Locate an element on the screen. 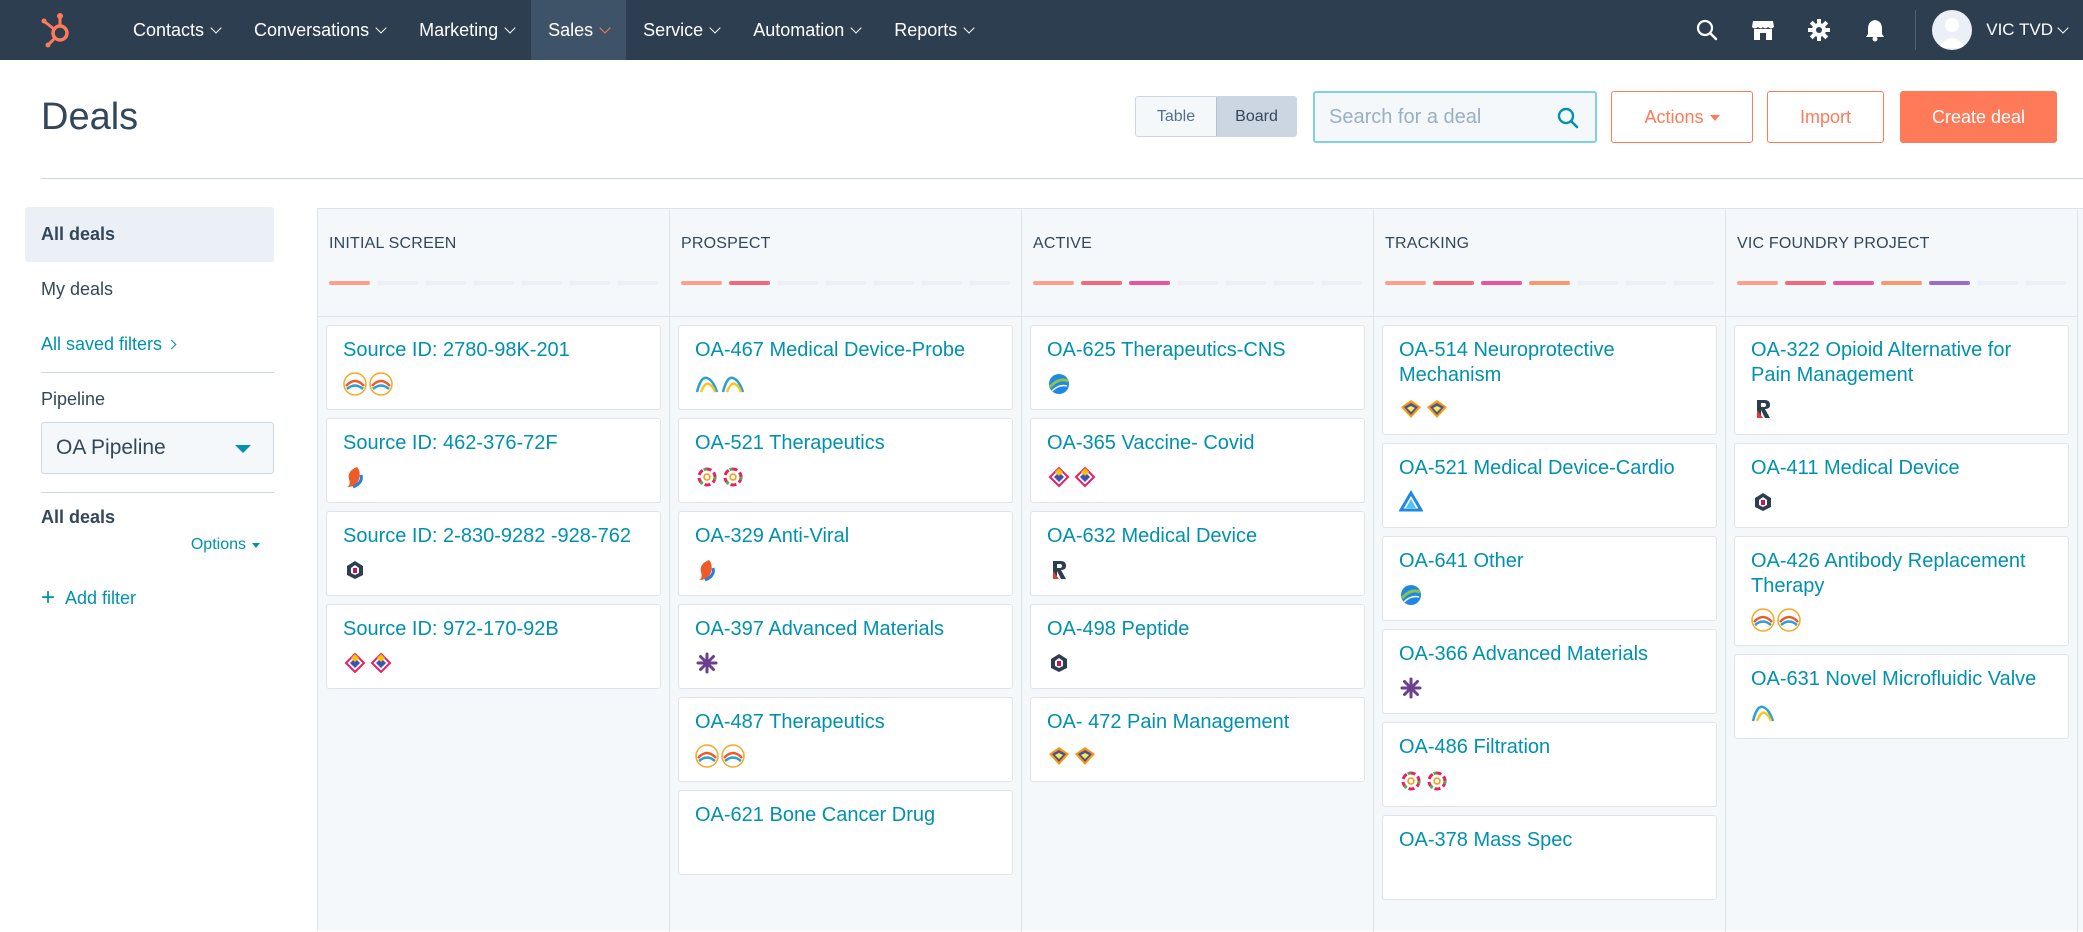 This screenshot has width=2083, height=932. user-menu: VIC TVD is located at coordinates (2027, 30).